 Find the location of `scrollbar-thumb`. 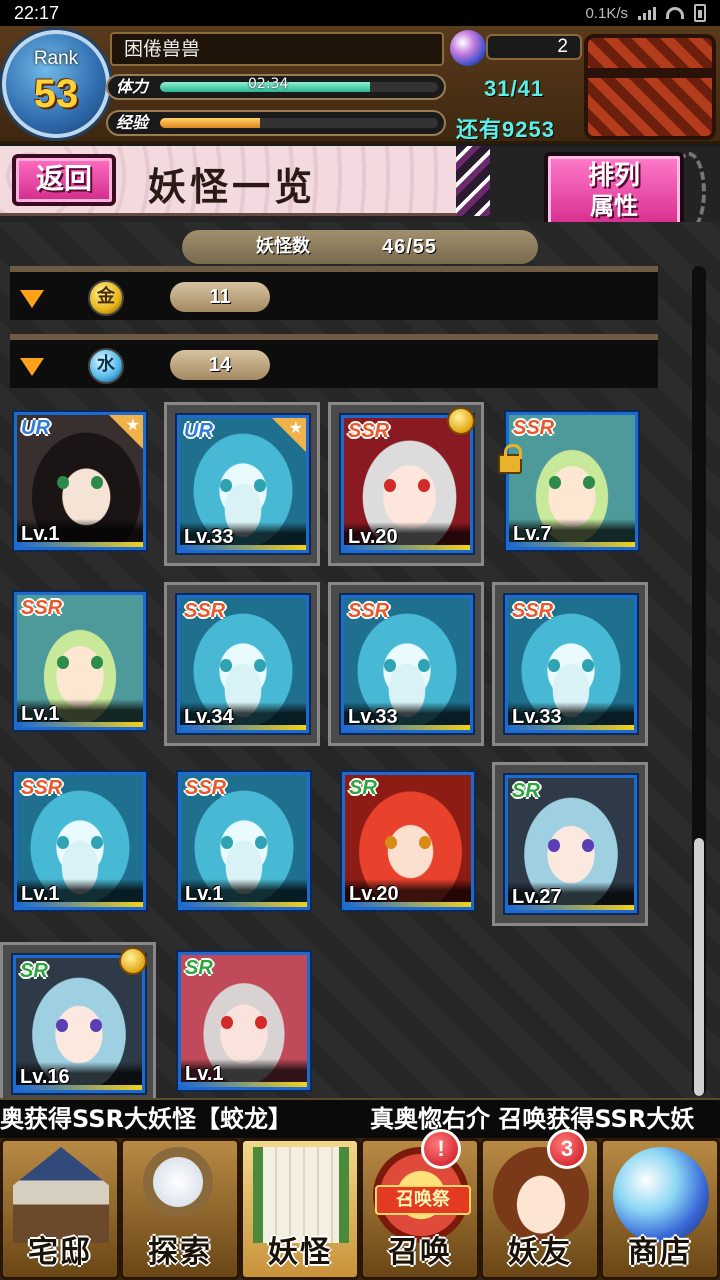

scrollbar-thumb is located at coordinates (699, 967).